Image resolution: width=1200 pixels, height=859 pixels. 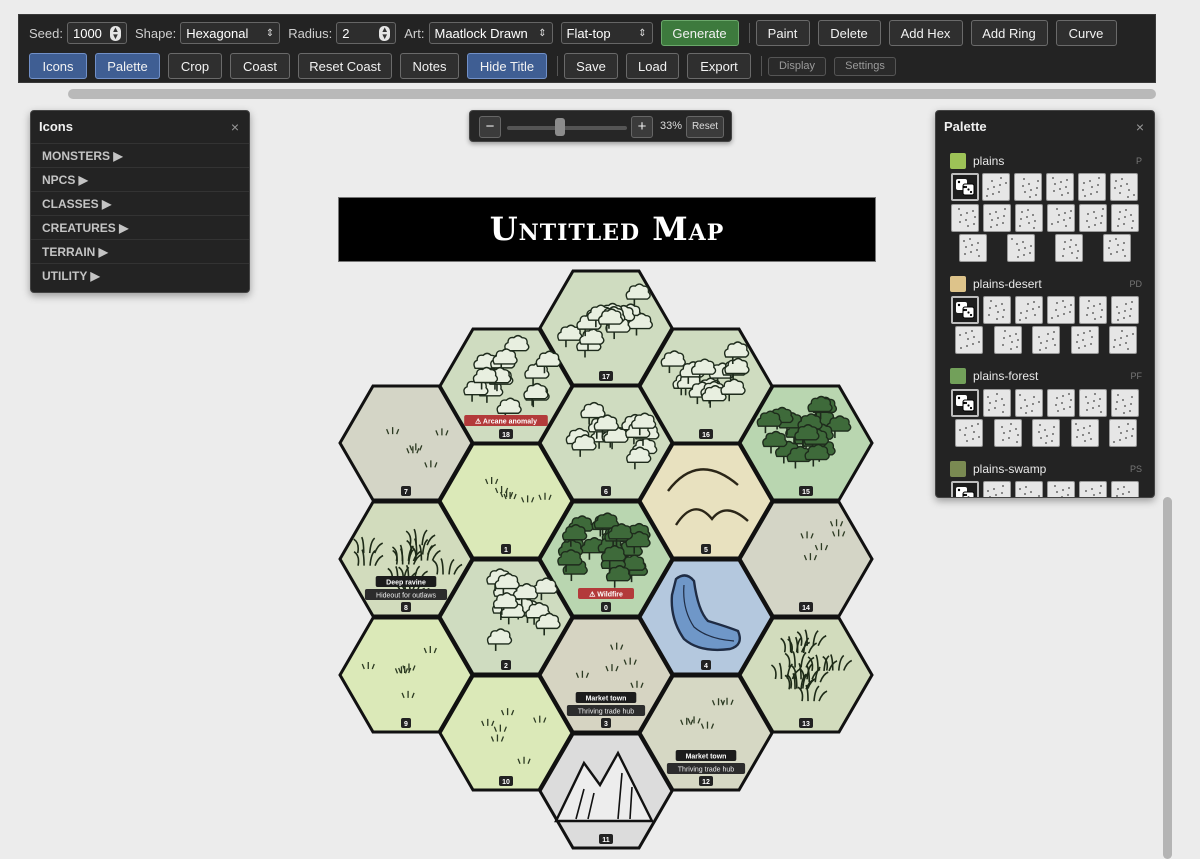 I want to click on warning-text: ⚠ Arcane anomaly, so click(x=506, y=421).